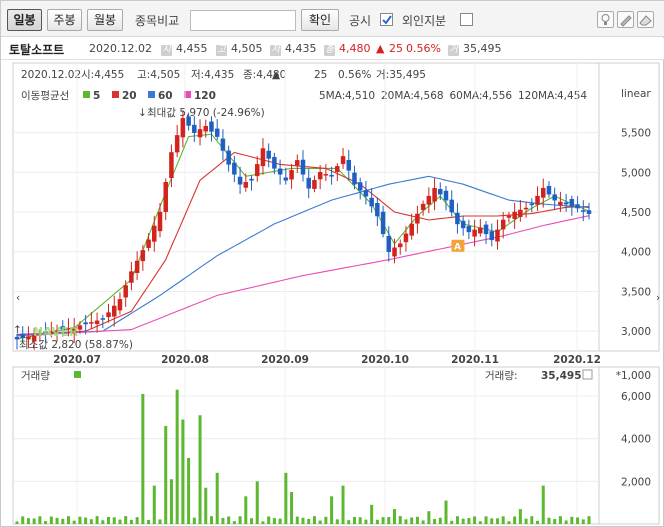 The height and width of the screenshot is (527, 664). What do you see at coordinates (497, 96) in the screenshot?
I see `ma-value: 4,556` at bounding box center [497, 96].